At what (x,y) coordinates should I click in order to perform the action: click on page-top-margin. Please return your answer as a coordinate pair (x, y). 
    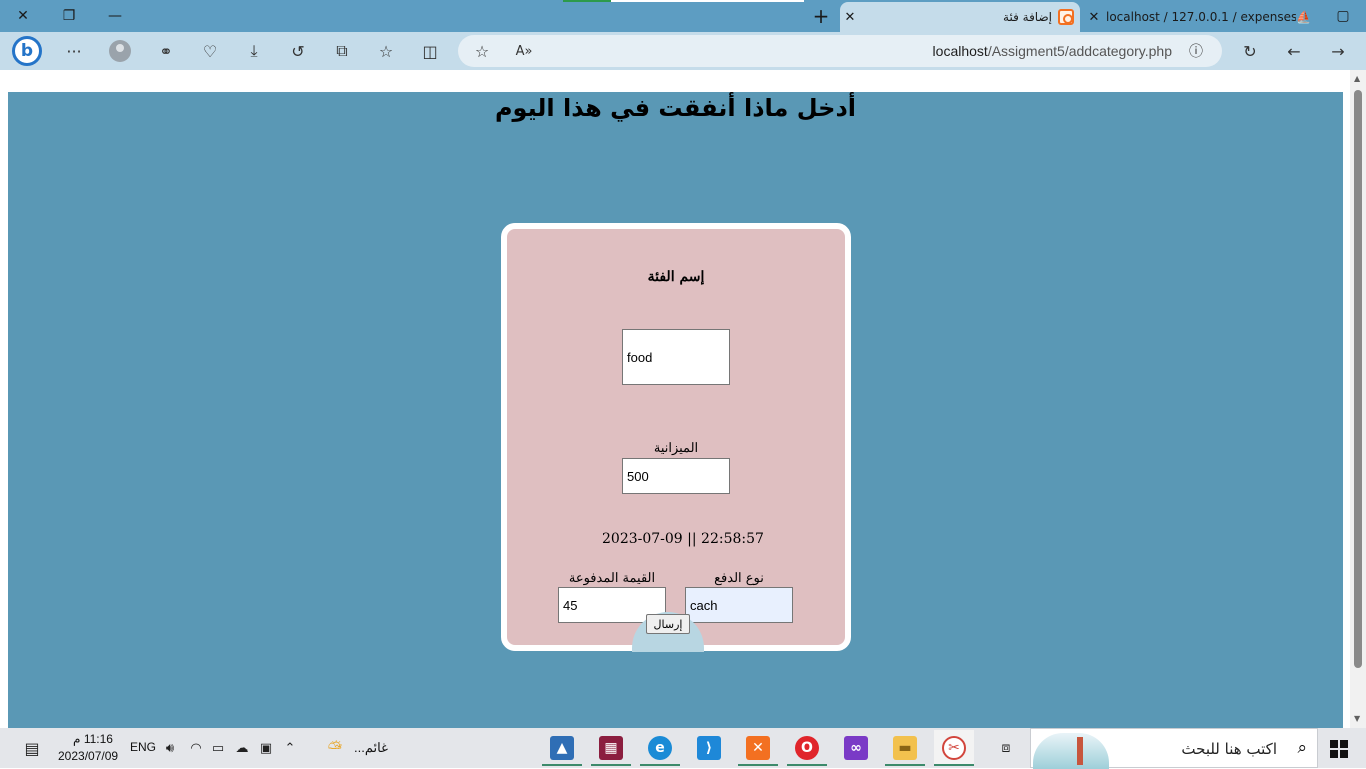
    Looking at the image, I should click on (675, 81).